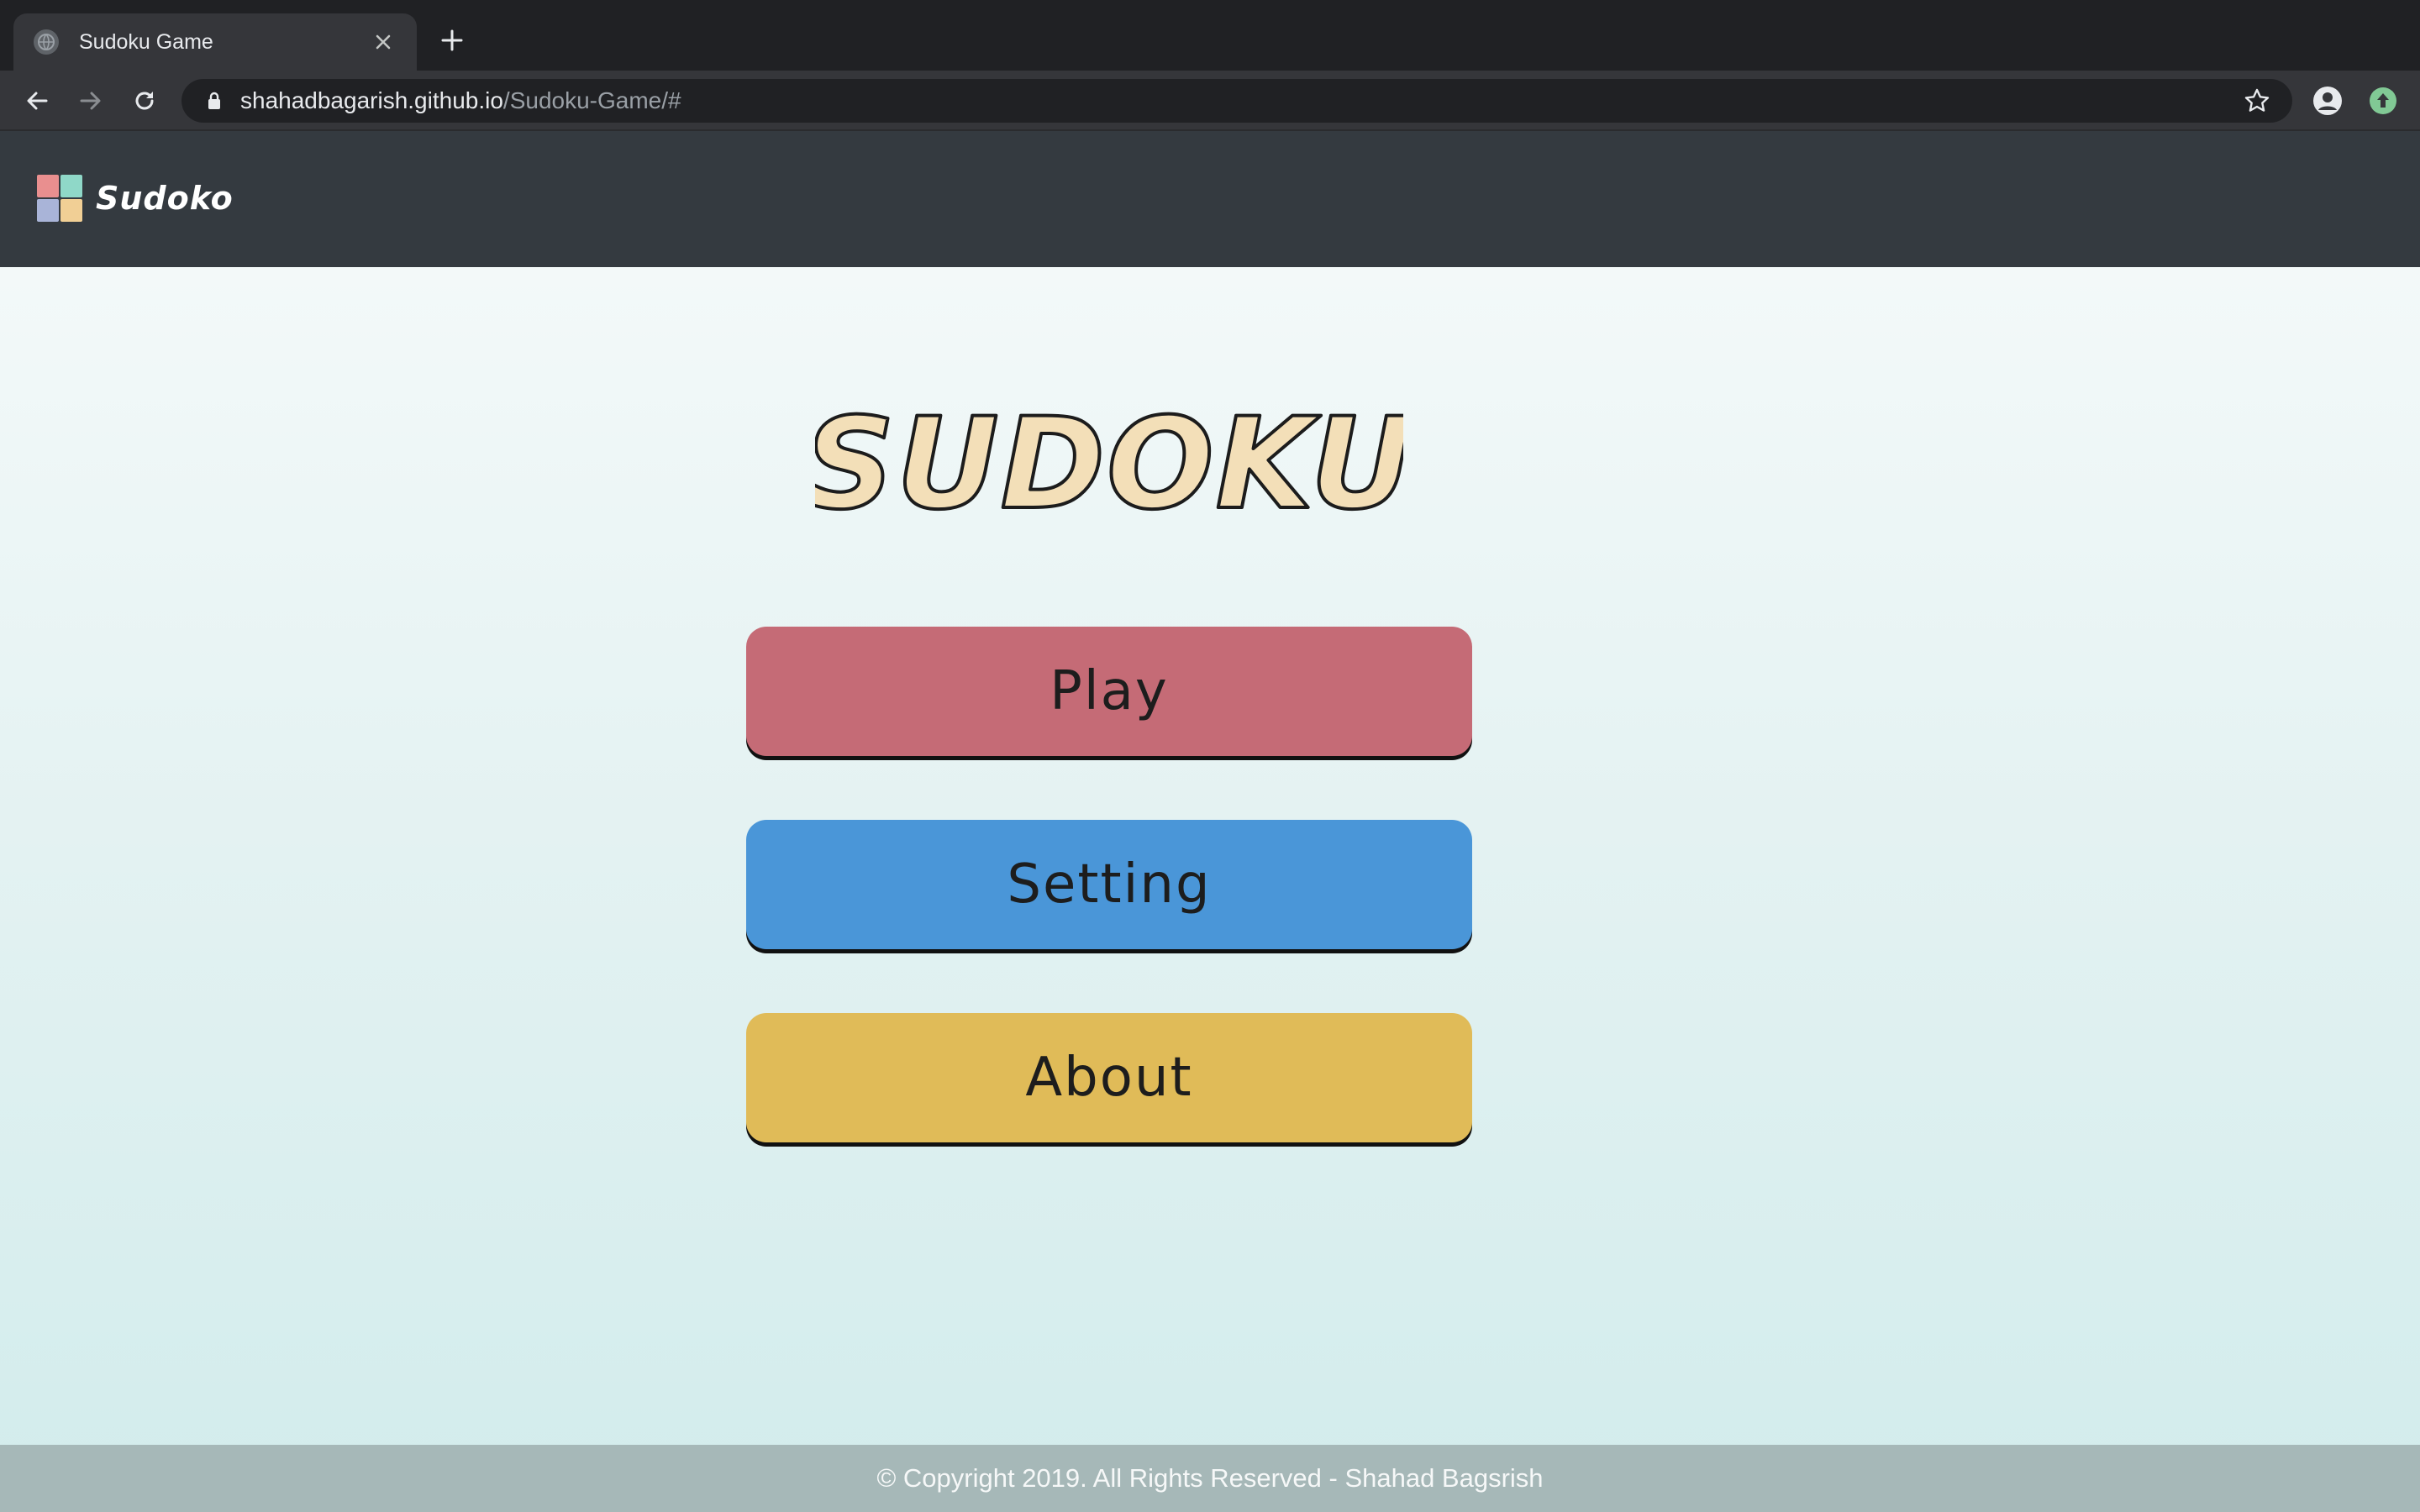 This screenshot has width=2420, height=1512. I want to click on title-art: SUDOKU, so click(1109, 467).